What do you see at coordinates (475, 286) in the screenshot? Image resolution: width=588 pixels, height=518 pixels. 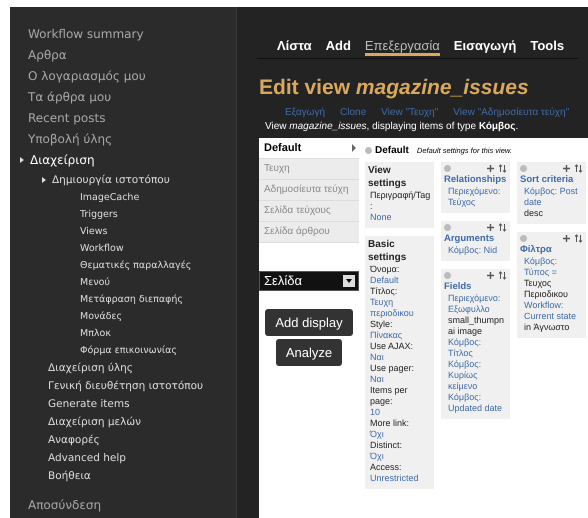 I see `section-link: Fields` at bounding box center [475, 286].